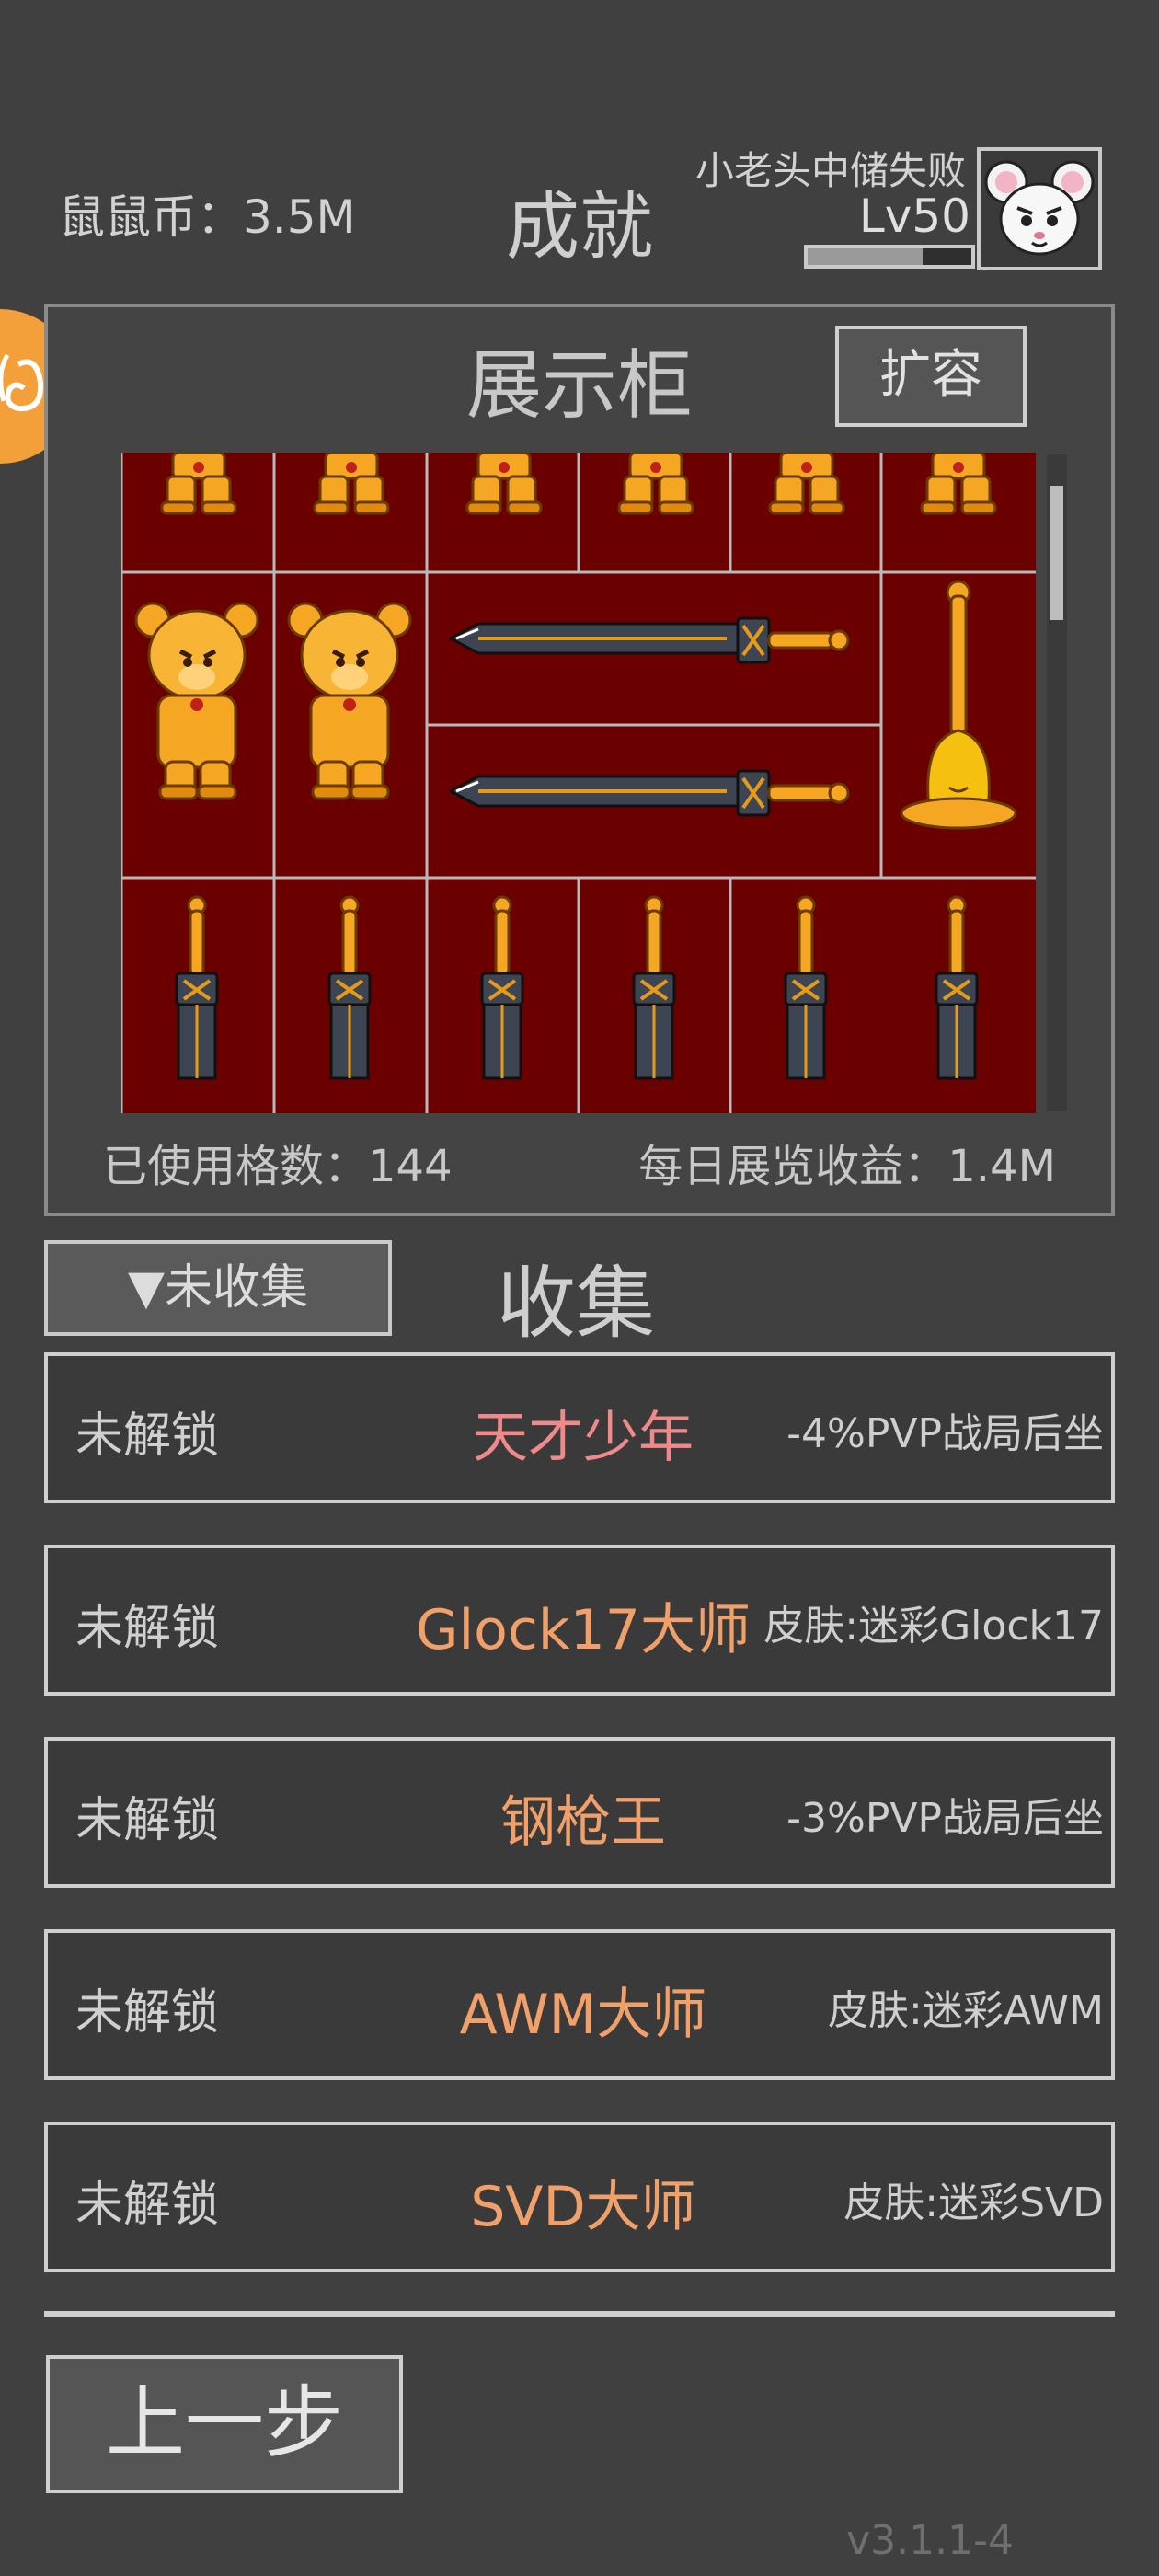  Describe the element at coordinates (579, 1620) in the screenshot. I see `achievement-row: 未解锁 Glock17大师 皮肤:迷彩Glock17` at that location.